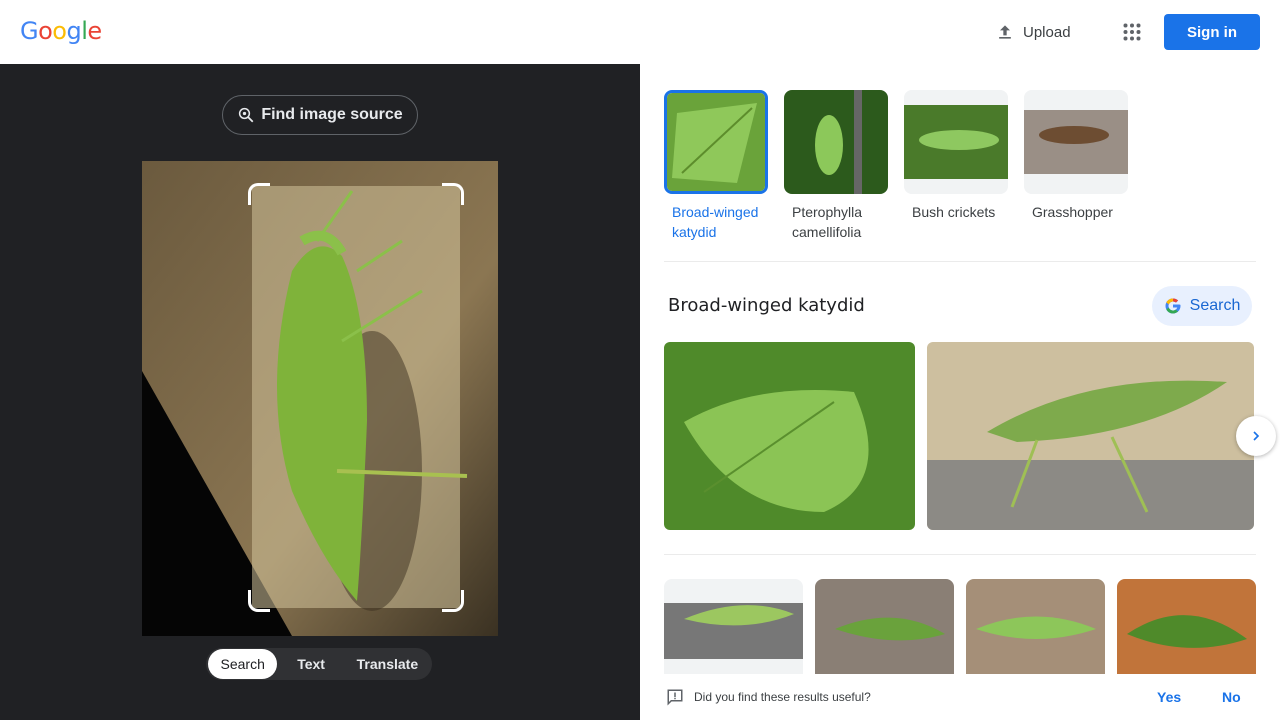 Image resolution: width=1280 pixels, height=720 pixels. What do you see at coordinates (1212, 32) in the screenshot?
I see `sign-in-button: Sign in` at bounding box center [1212, 32].